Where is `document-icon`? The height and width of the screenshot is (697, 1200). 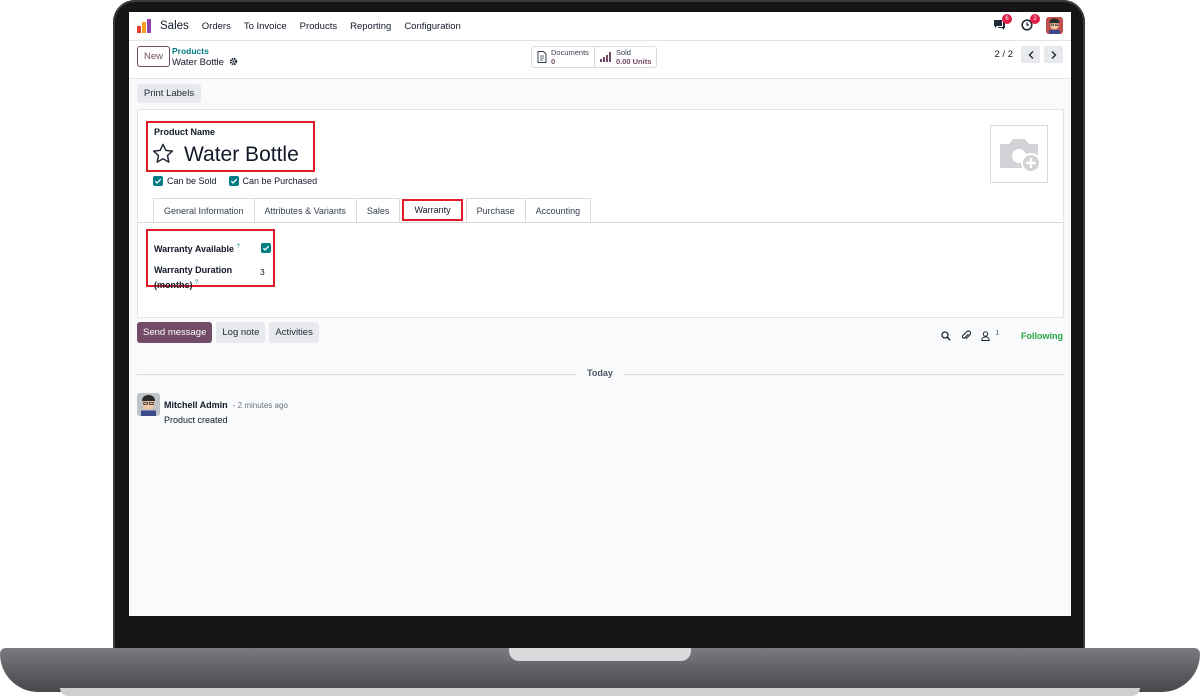 document-icon is located at coordinates (542, 57).